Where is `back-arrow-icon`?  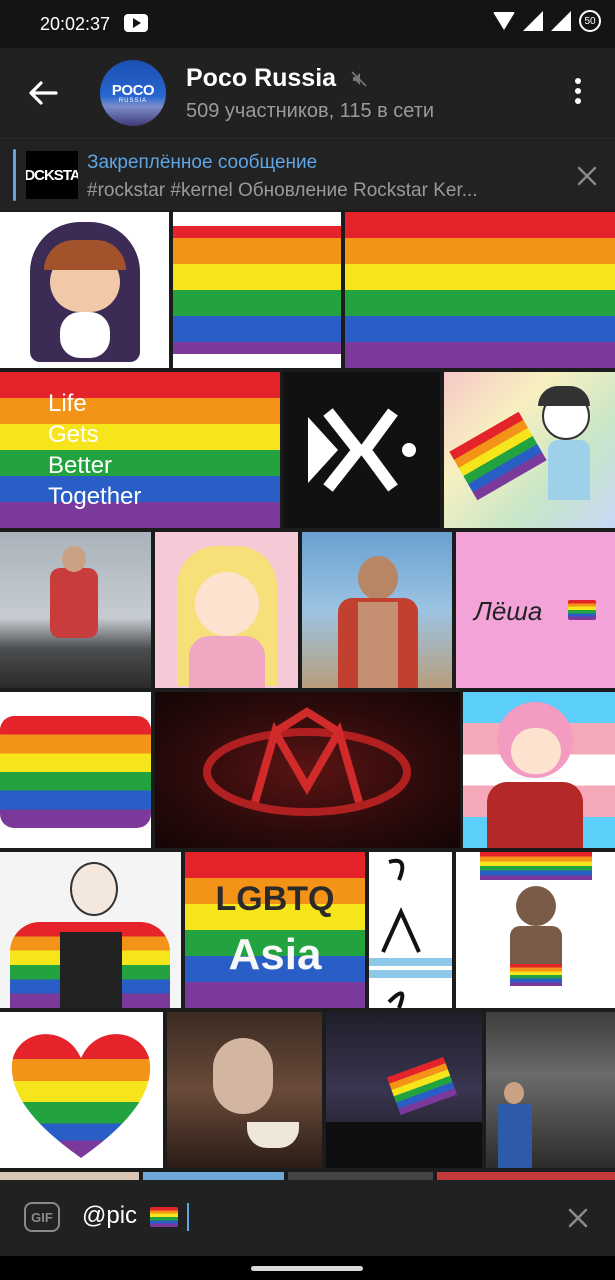 back-arrow-icon is located at coordinates (43, 93).